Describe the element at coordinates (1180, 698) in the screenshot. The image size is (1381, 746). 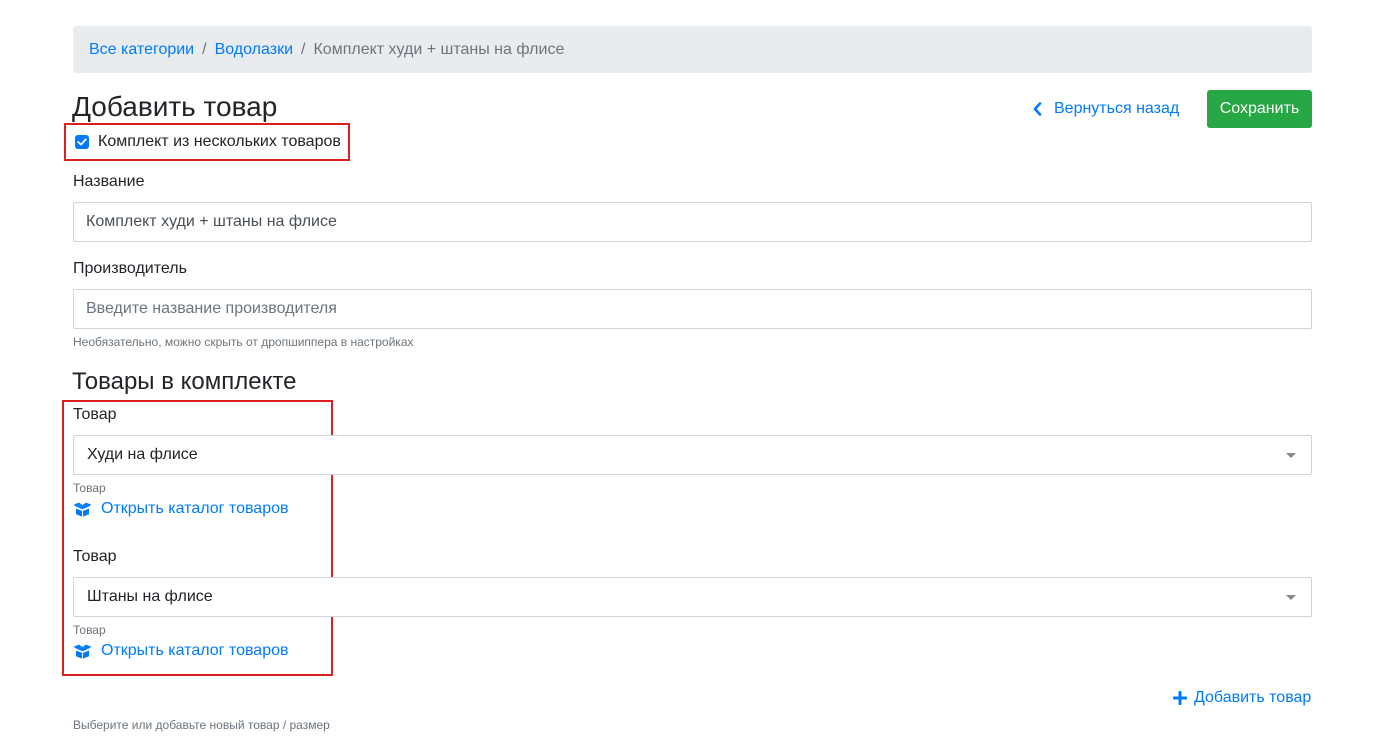
I see `plus-icon` at that location.